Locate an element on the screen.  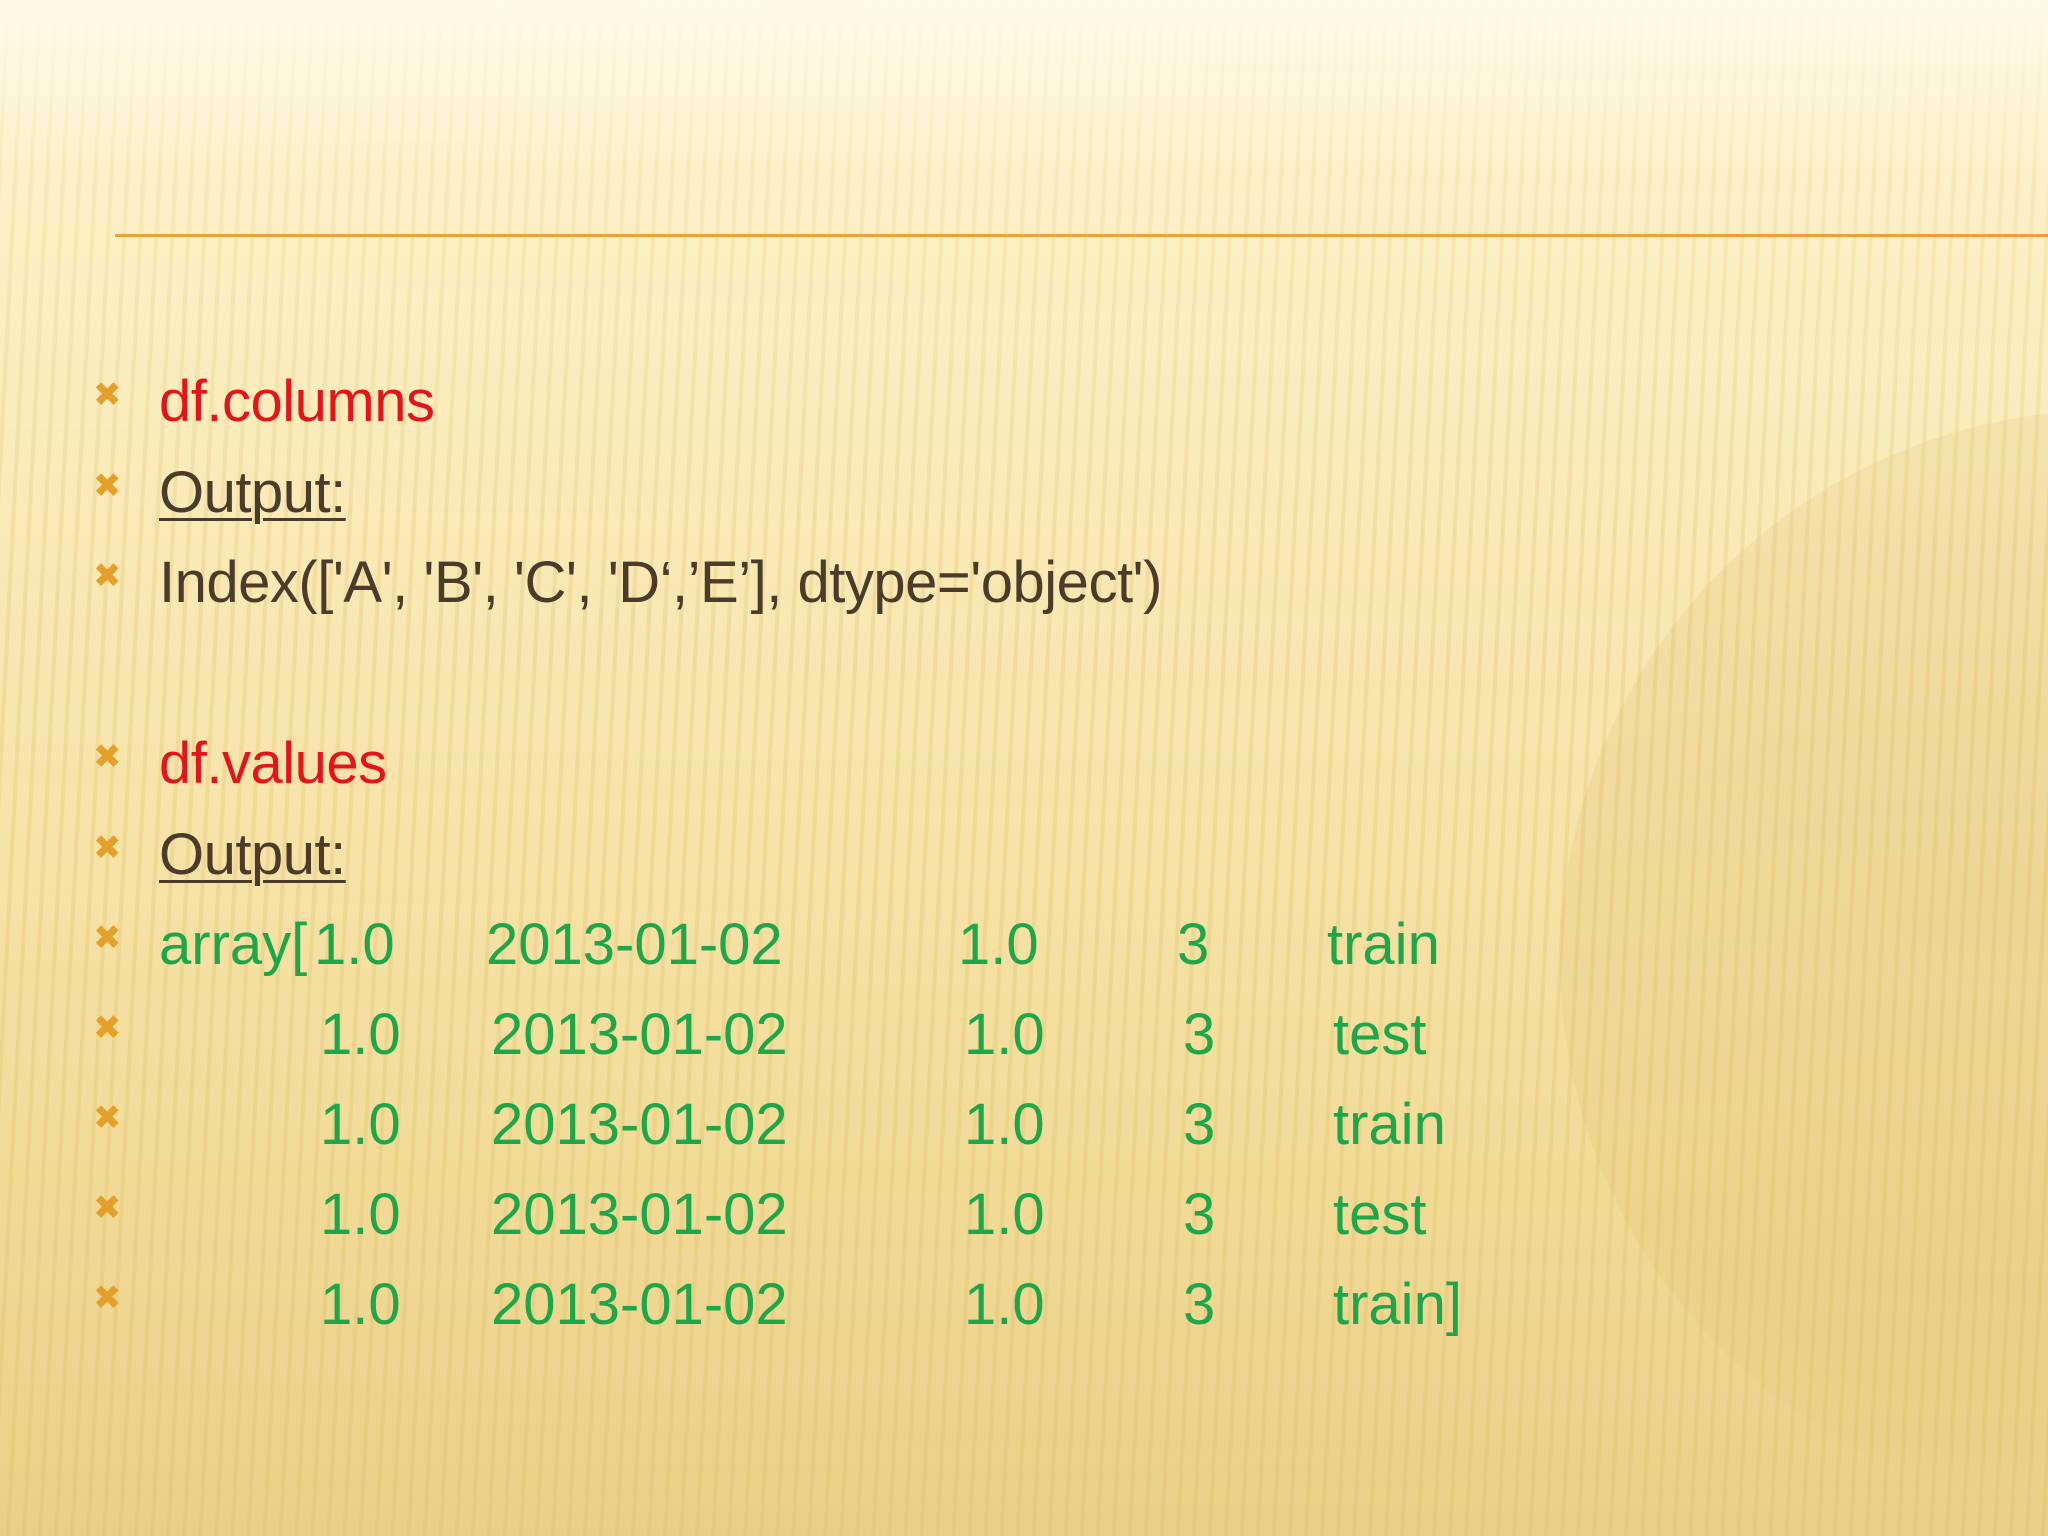
array-cell: train] is located at coordinates (1397, 1304).